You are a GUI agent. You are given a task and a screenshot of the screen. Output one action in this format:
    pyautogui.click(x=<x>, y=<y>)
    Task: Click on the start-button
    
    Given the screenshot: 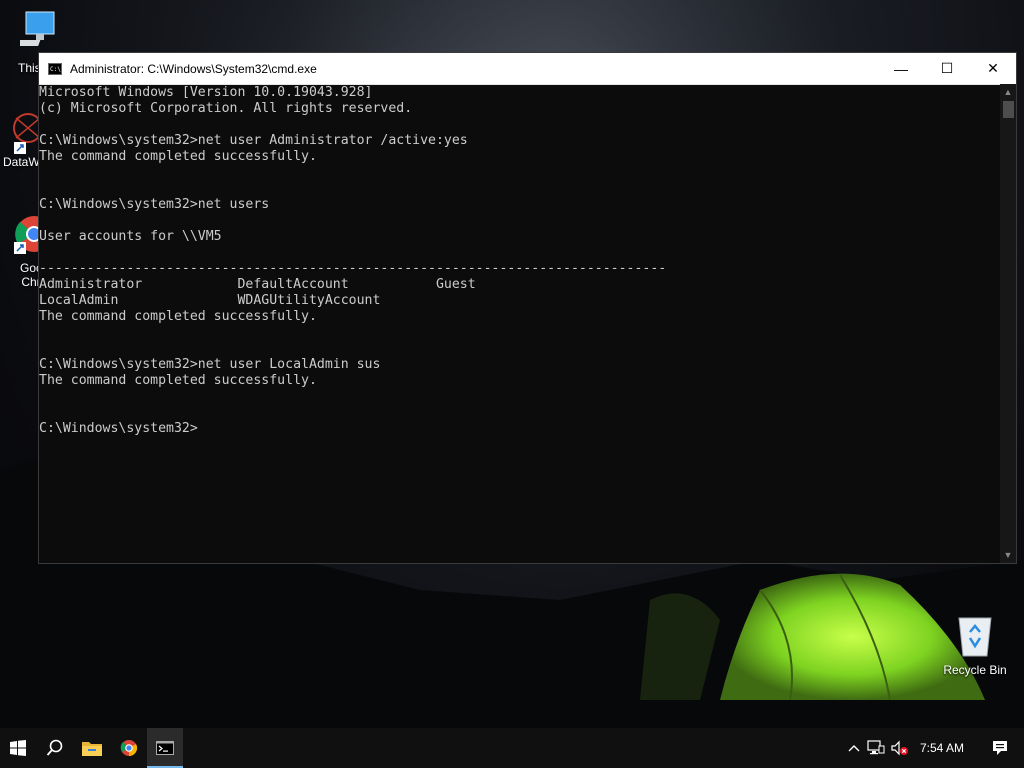 What is the action you would take?
    pyautogui.click(x=18, y=748)
    